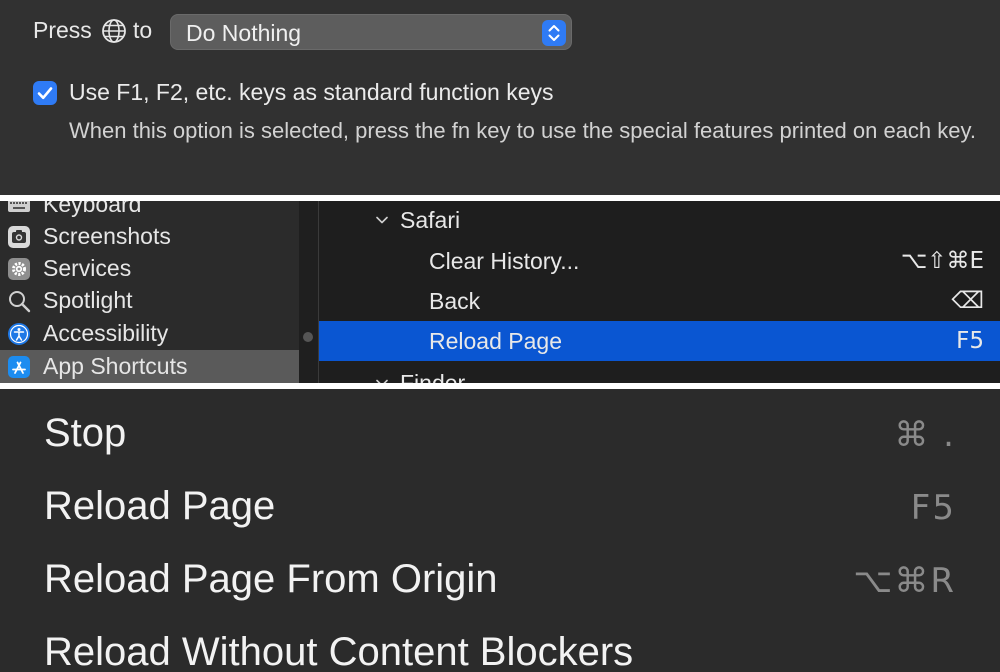 The height and width of the screenshot is (672, 1000). I want to click on globe-icon, so click(114, 31).